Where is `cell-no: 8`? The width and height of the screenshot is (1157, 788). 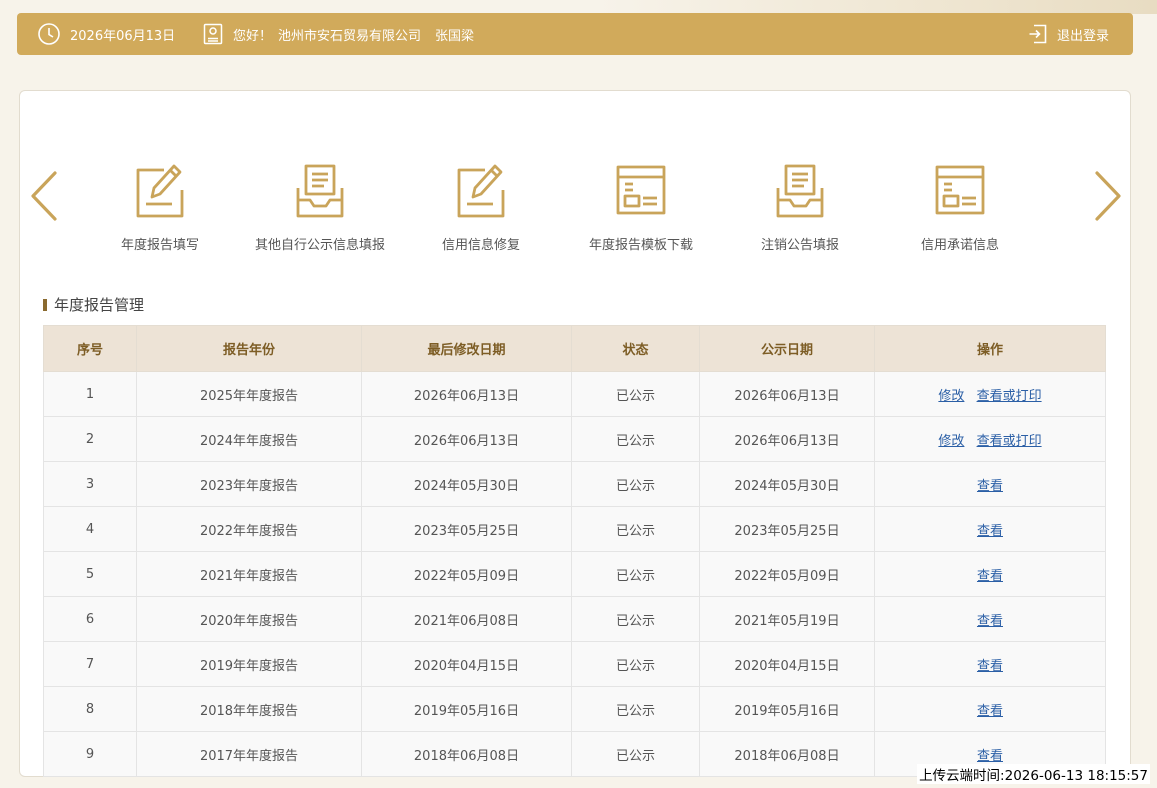 cell-no: 8 is located at coordinates (90, 709).